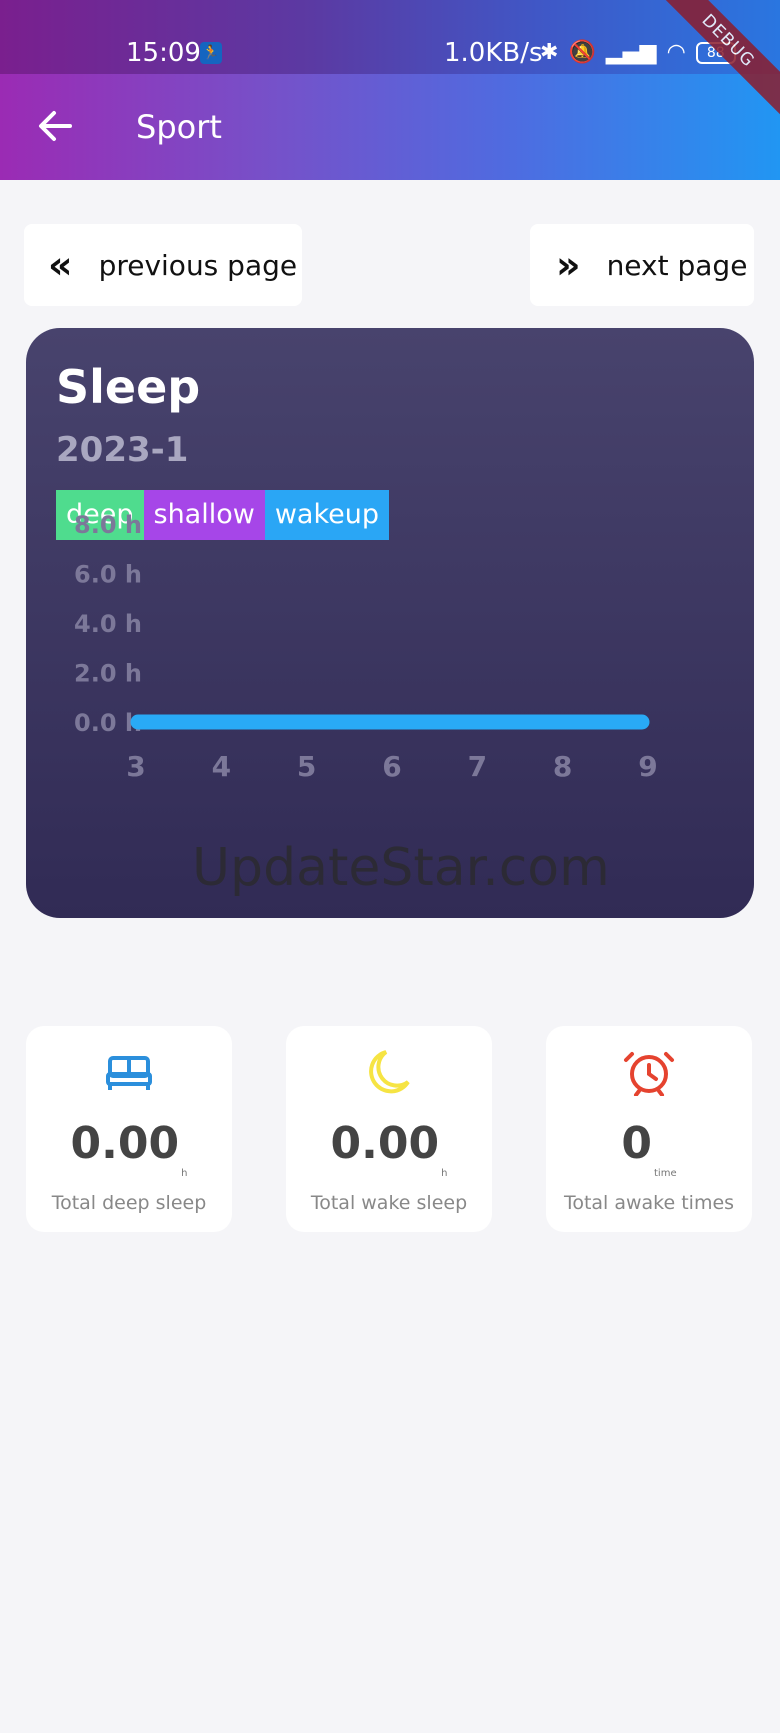 Image resolution: width=780 pixels, height=1733 pixels. I want to click on deep-sleep-label: Total deep sleep, so click(129, 1203).